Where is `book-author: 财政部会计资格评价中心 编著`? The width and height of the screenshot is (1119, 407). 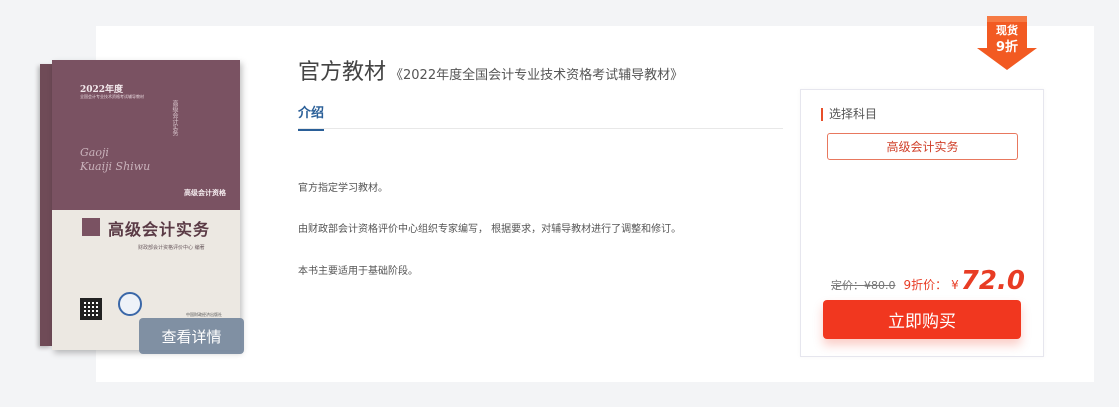
book-author: 财政部会计资格评价中心 编著 is located at coordinates (171, 248).